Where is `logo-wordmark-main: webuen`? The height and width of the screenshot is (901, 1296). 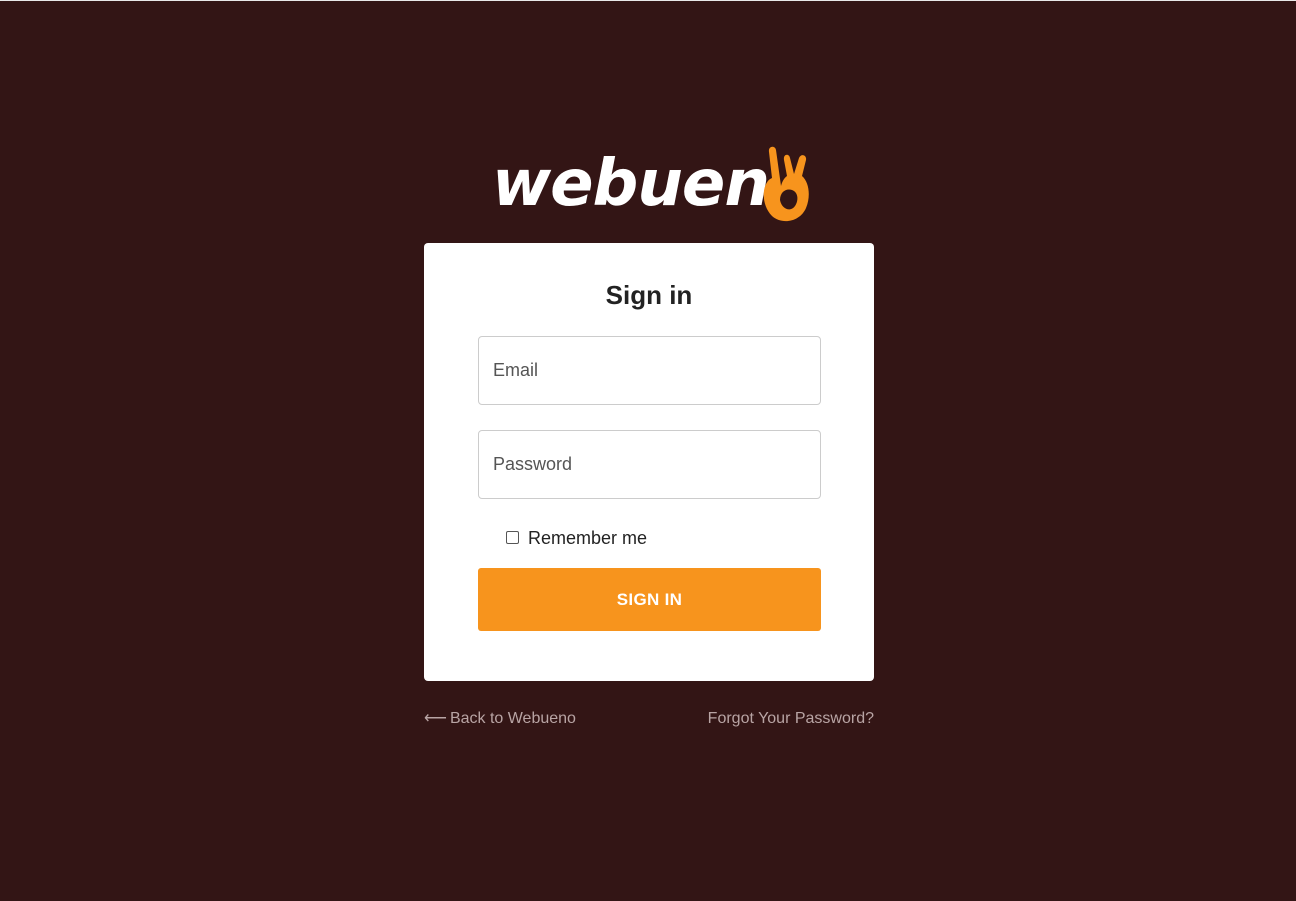
logo-wordmark-main: webuen is located at coordinates (631, 184).